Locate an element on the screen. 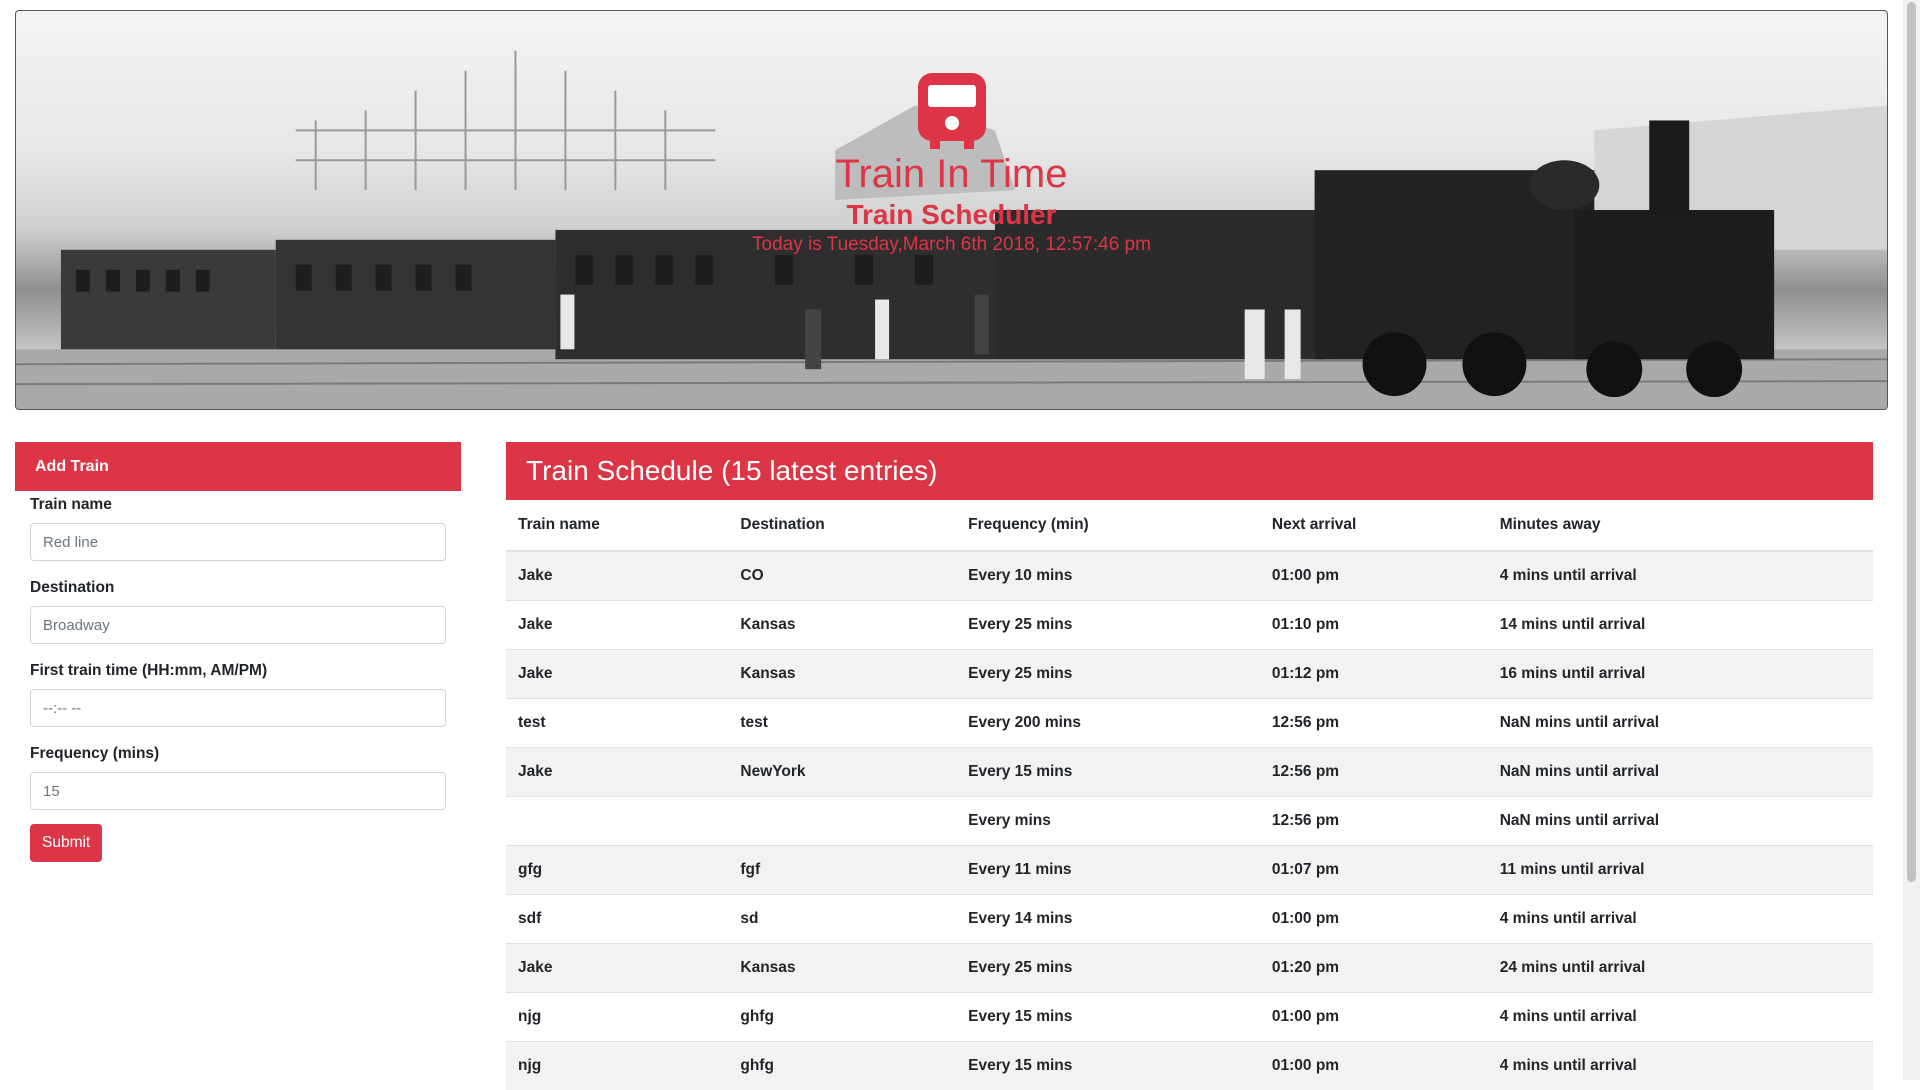 The width and height of the screenshot is (1920, 1090). first-train-time-label: First train time (HH:mm, AM/PM) is located at coordinates (149, 670).